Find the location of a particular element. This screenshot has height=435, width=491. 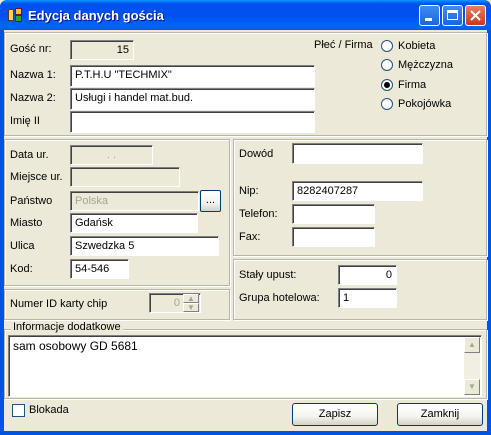

radio-mezczyzna is located at coordinates (387, 65).